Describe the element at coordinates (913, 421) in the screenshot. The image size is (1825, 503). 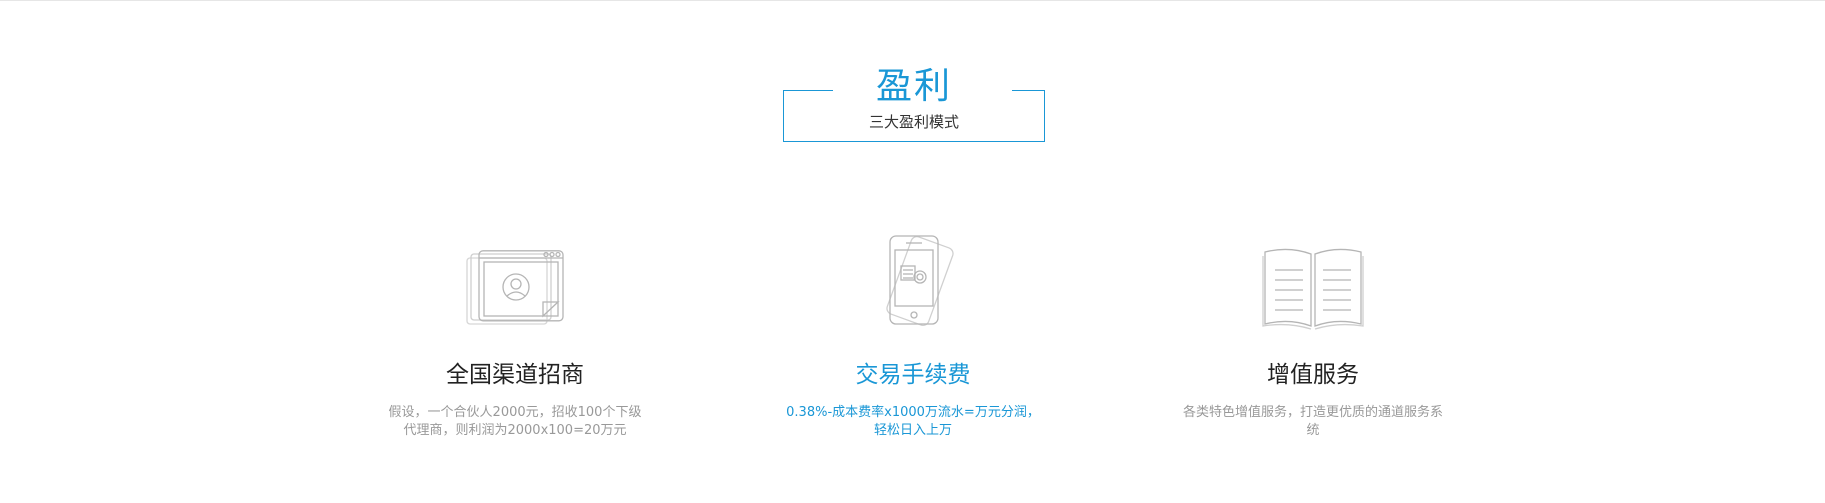
I see `feature-description: 0.38%-成本费率x1000万流水=万元分润，轻松日入上万` at that location.